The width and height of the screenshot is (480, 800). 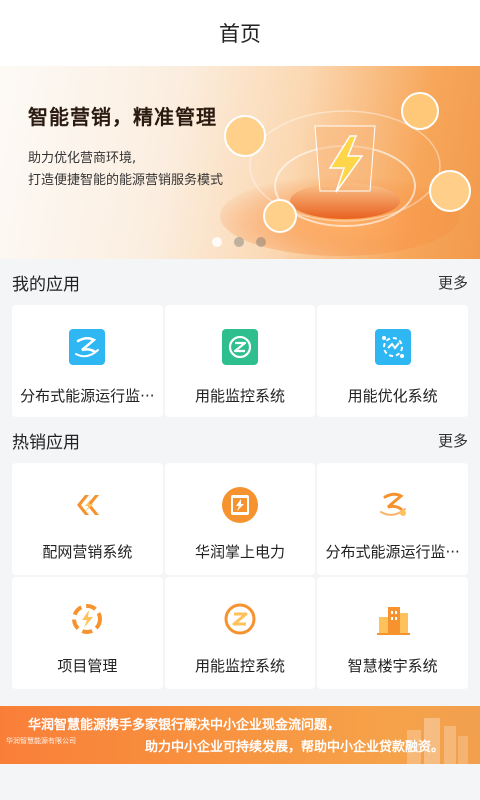 What do you see at coordinates (82, 158) in the screenshot?
I see `banner-subtitle-line1: 助力优化营商环境,` at bounding box center [82, 158].